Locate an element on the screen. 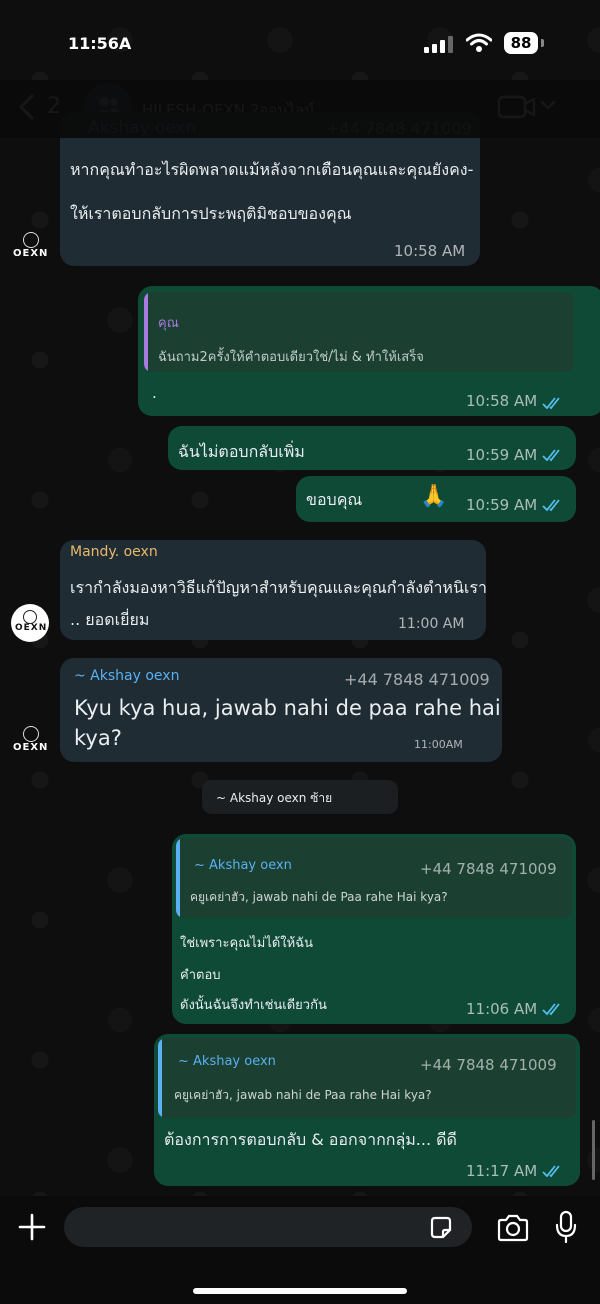  message-sender: Mandy. oexn is located at coordinates (114, 552).